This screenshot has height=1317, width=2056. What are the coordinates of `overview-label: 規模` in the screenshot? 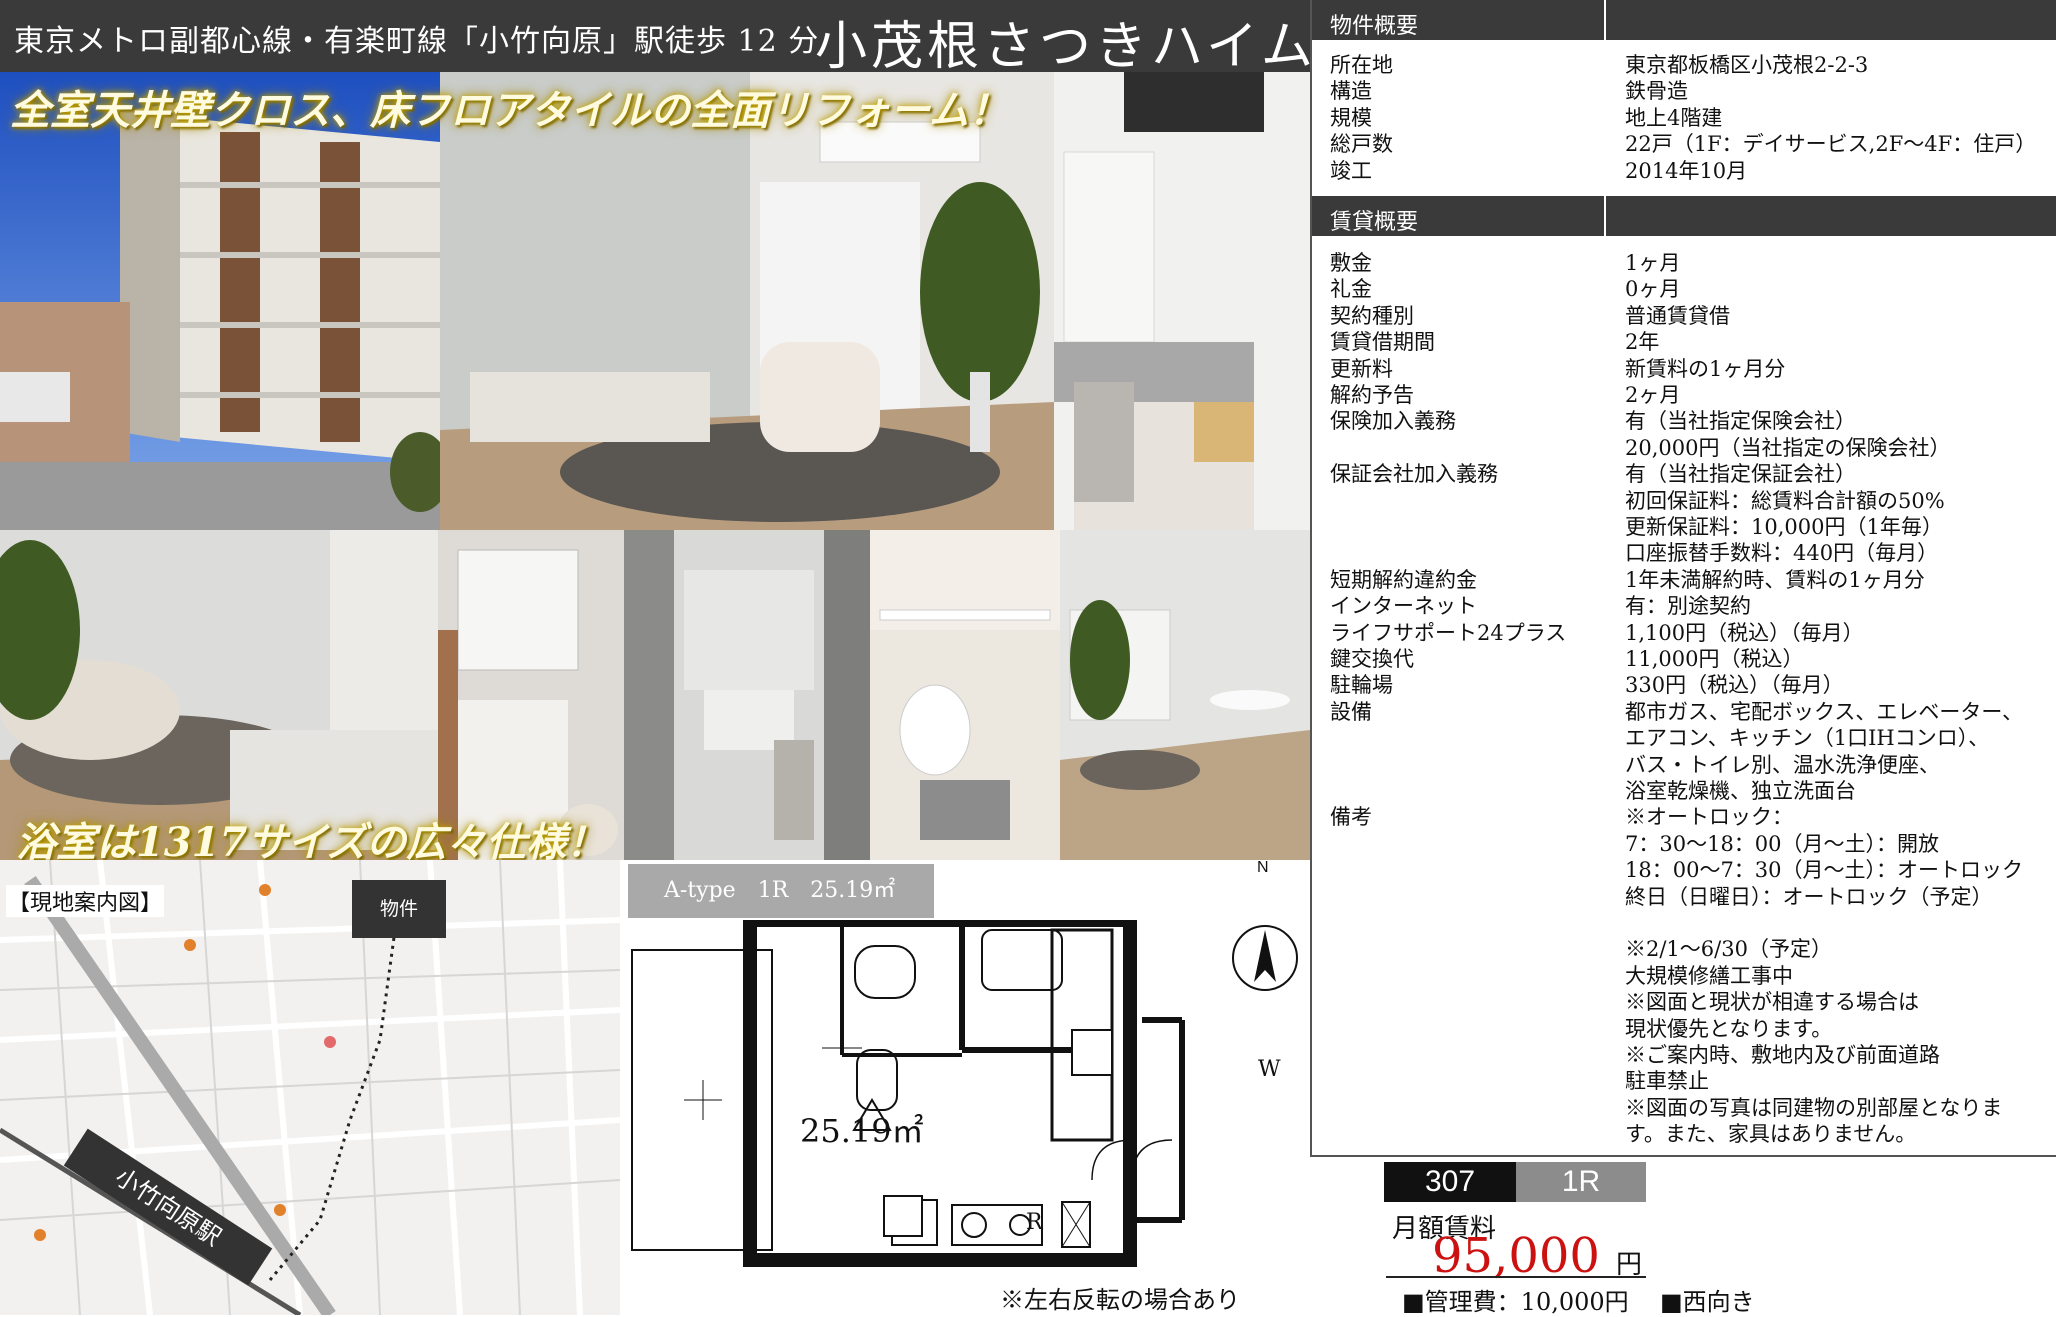 It's located at (1351, 117).